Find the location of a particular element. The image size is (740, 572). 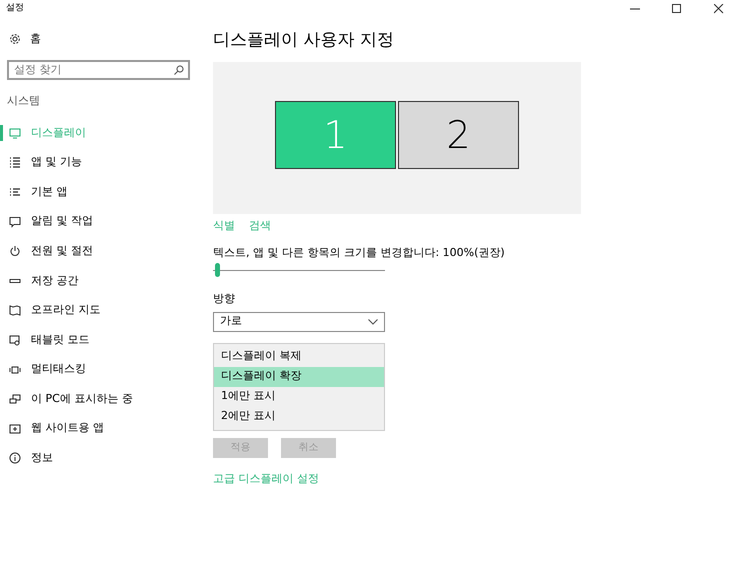

sidebar-item: 앱 및 기능 is located at coordinates (56, 162).